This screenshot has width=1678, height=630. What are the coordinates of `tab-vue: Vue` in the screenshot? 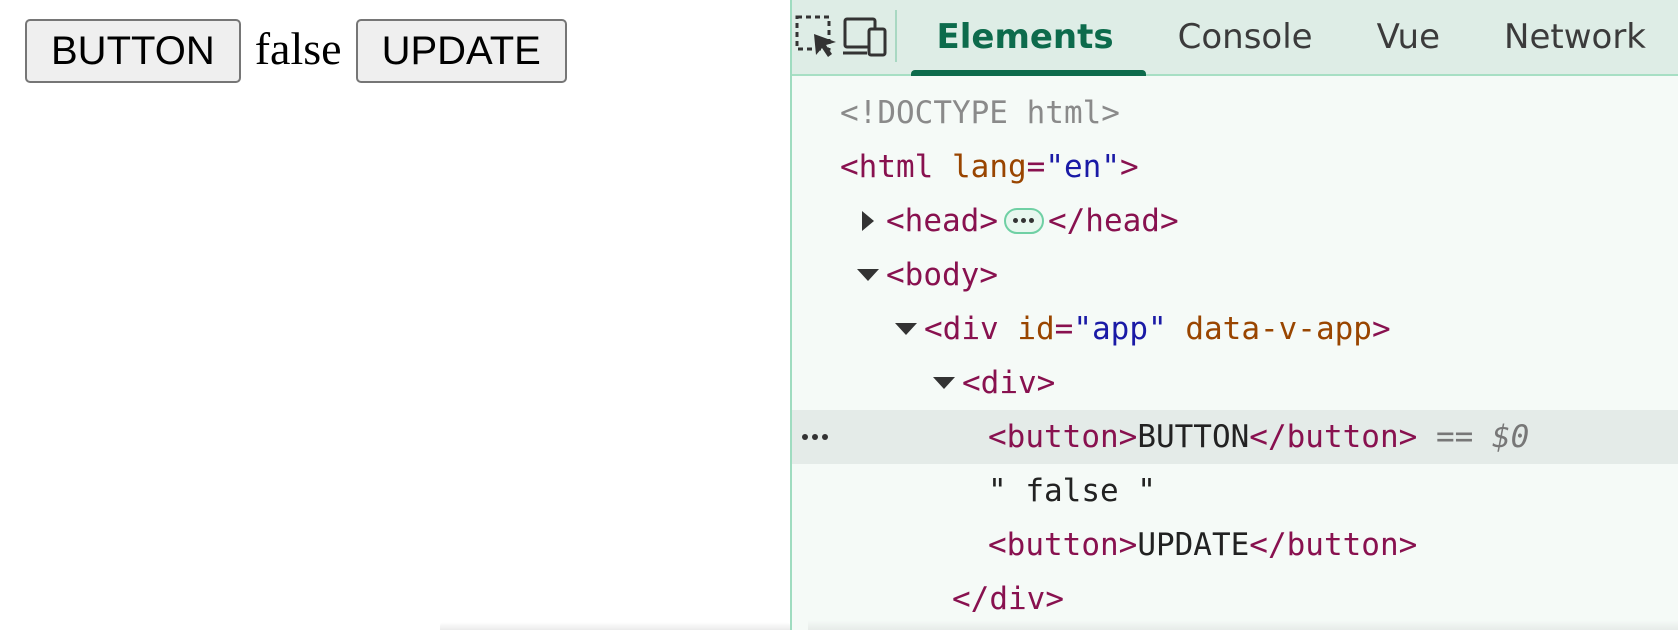 It's located at (1408, 37).